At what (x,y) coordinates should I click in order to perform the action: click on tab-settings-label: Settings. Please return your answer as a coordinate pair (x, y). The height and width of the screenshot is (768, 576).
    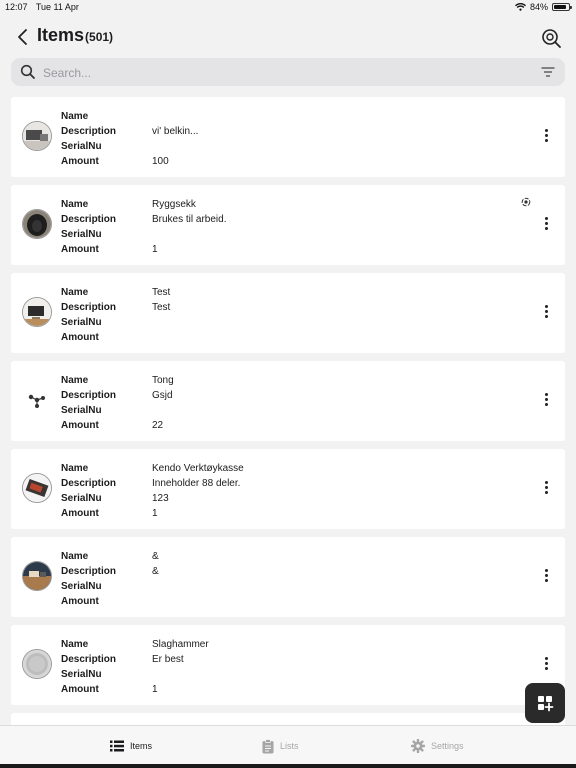
    Looking at the image, I should click on (447, 746).